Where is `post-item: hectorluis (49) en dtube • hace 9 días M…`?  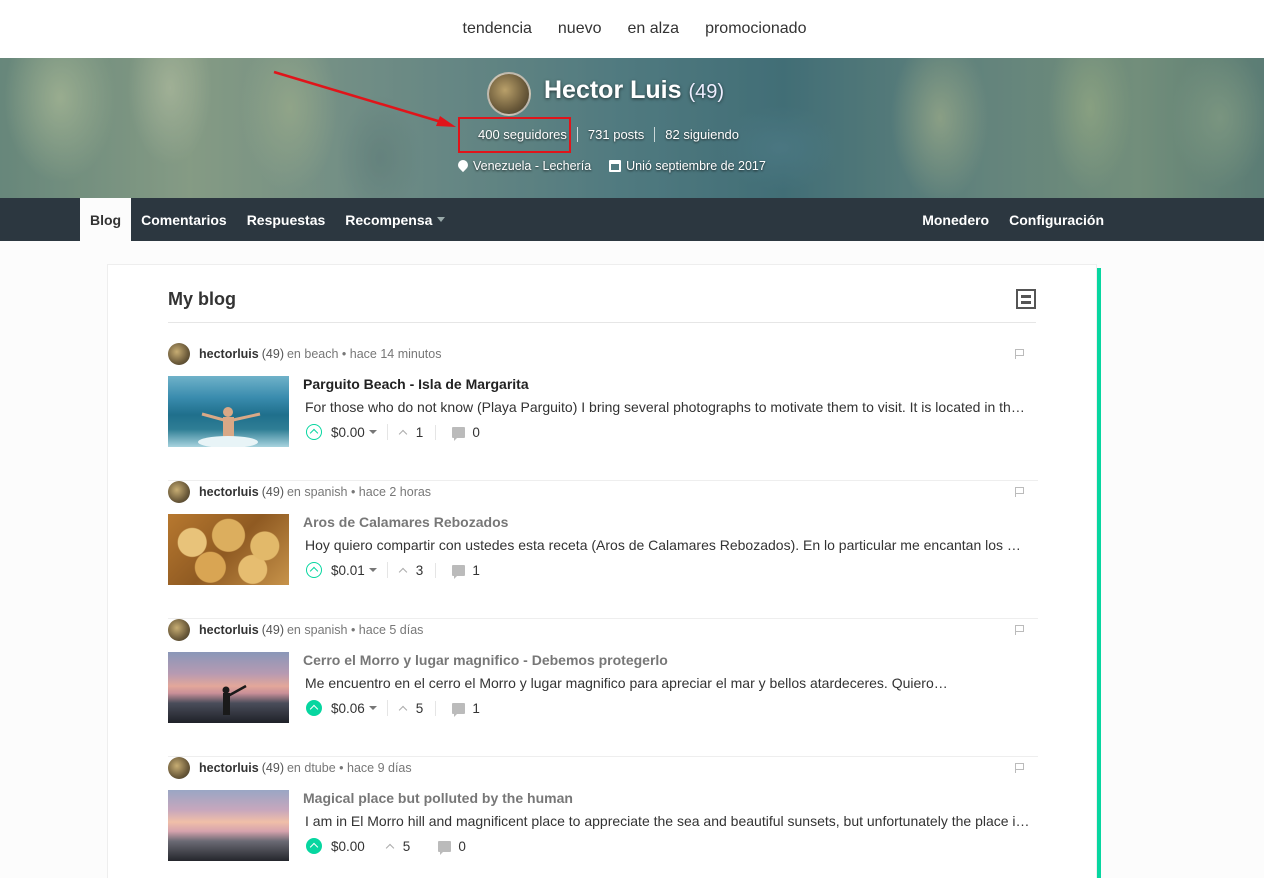
post-item: hectorluis (49) en dtube • hace 9 días M… is located at coordinates (603, 817).